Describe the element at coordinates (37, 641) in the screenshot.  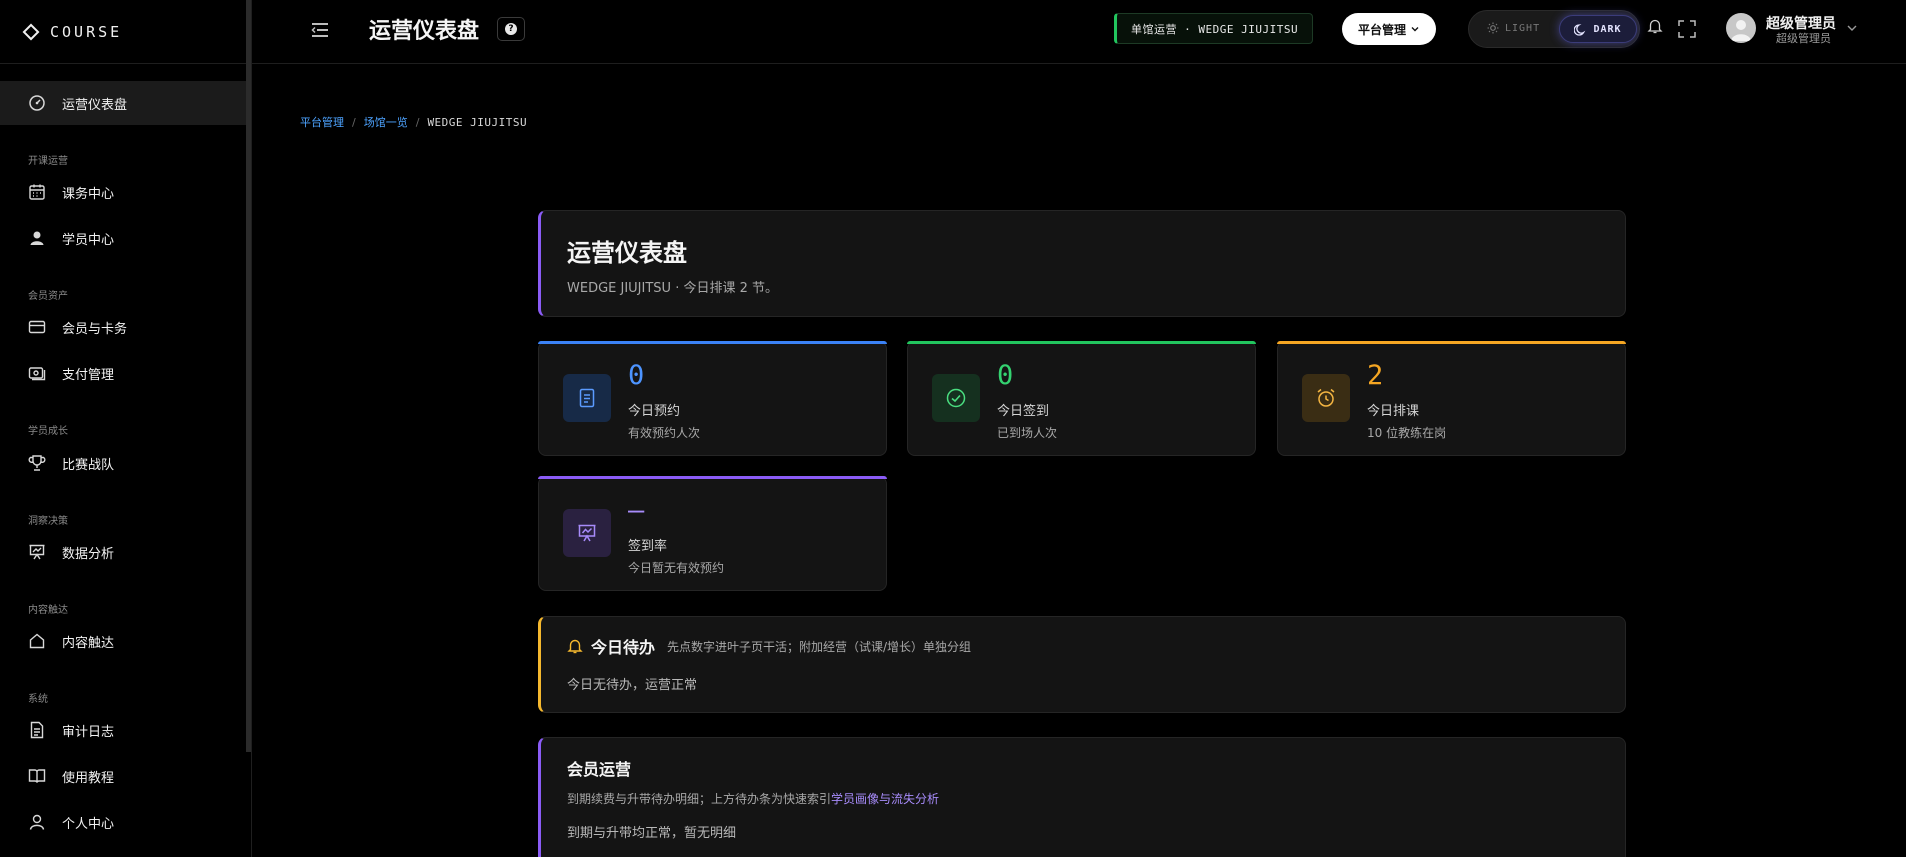
I see `home-icon` at that location.